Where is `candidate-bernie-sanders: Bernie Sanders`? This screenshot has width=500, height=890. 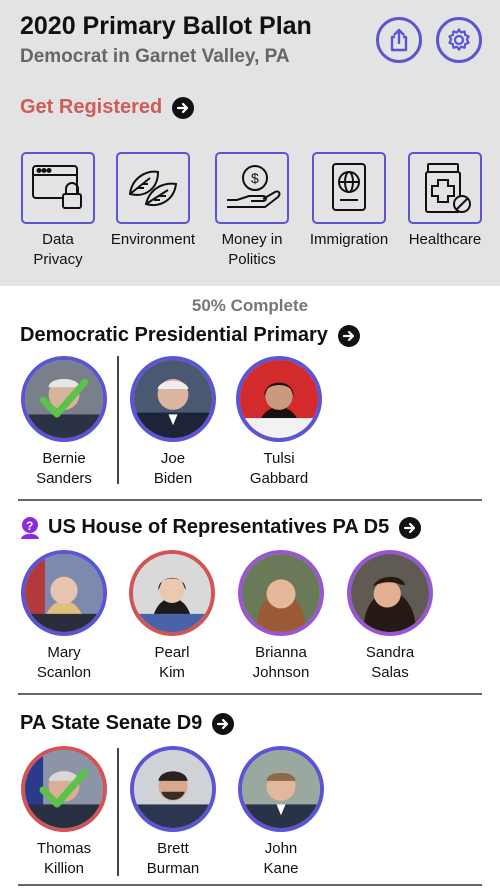 candidate-bernie-sanders: Bernie Sanders is located at coordinates (64, 422).